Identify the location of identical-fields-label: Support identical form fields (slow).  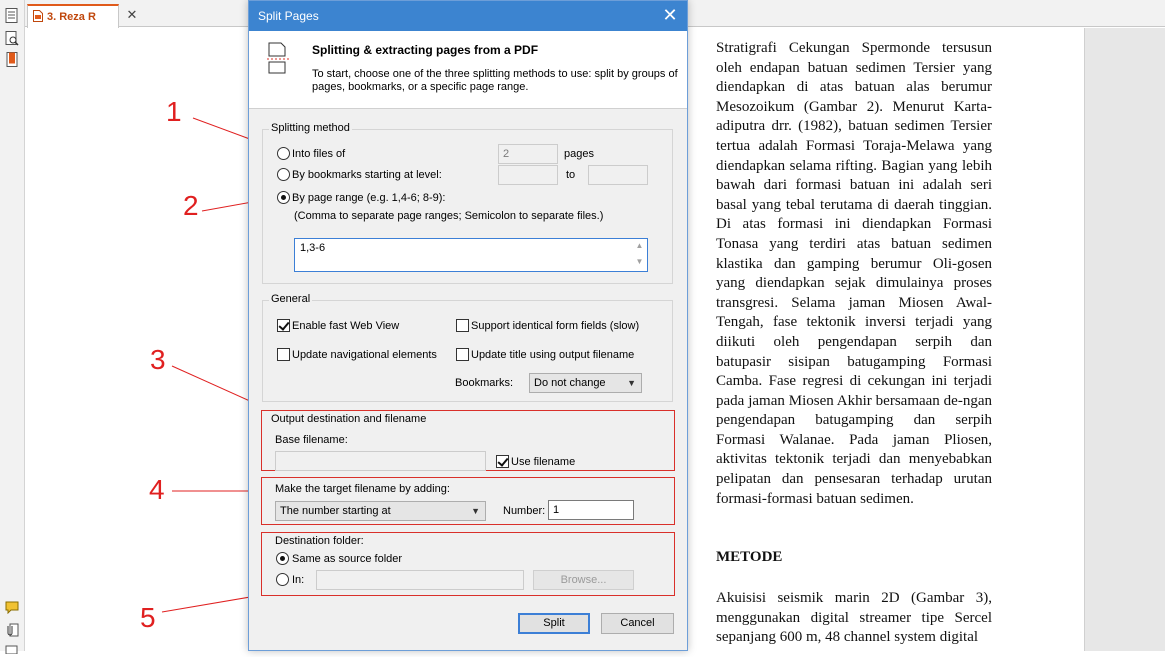
(555, 326).